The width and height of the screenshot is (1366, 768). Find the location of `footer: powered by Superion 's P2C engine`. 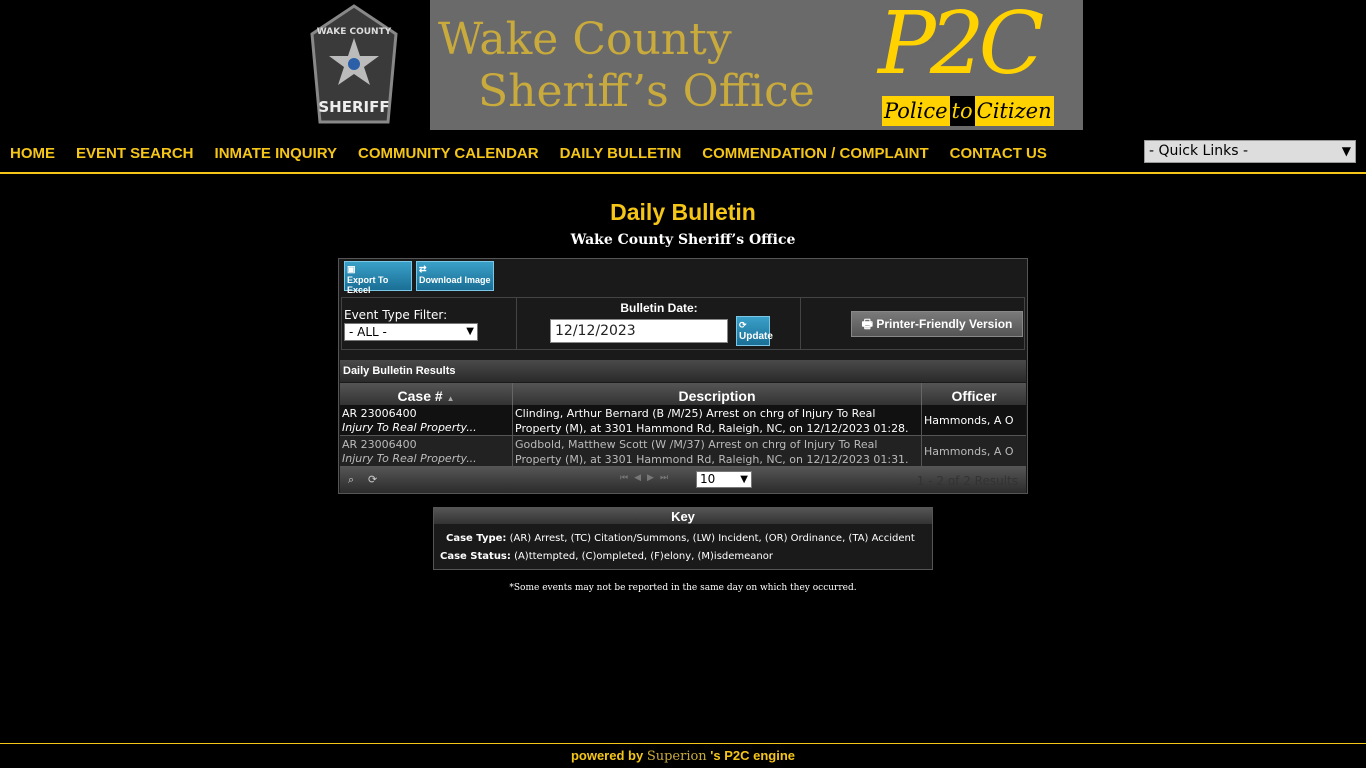

footer: powered by Superion 's P2C engine is located at coordinates (683, 756).